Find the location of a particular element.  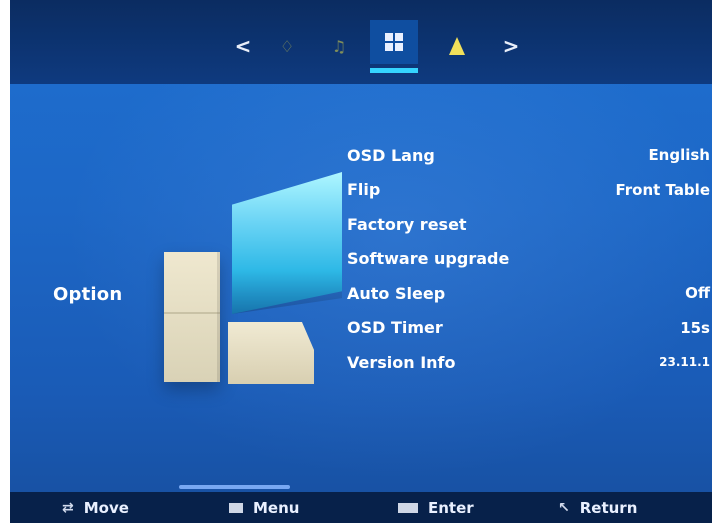

menu-item-label: Factory reset is located at coordinates (407, 224).